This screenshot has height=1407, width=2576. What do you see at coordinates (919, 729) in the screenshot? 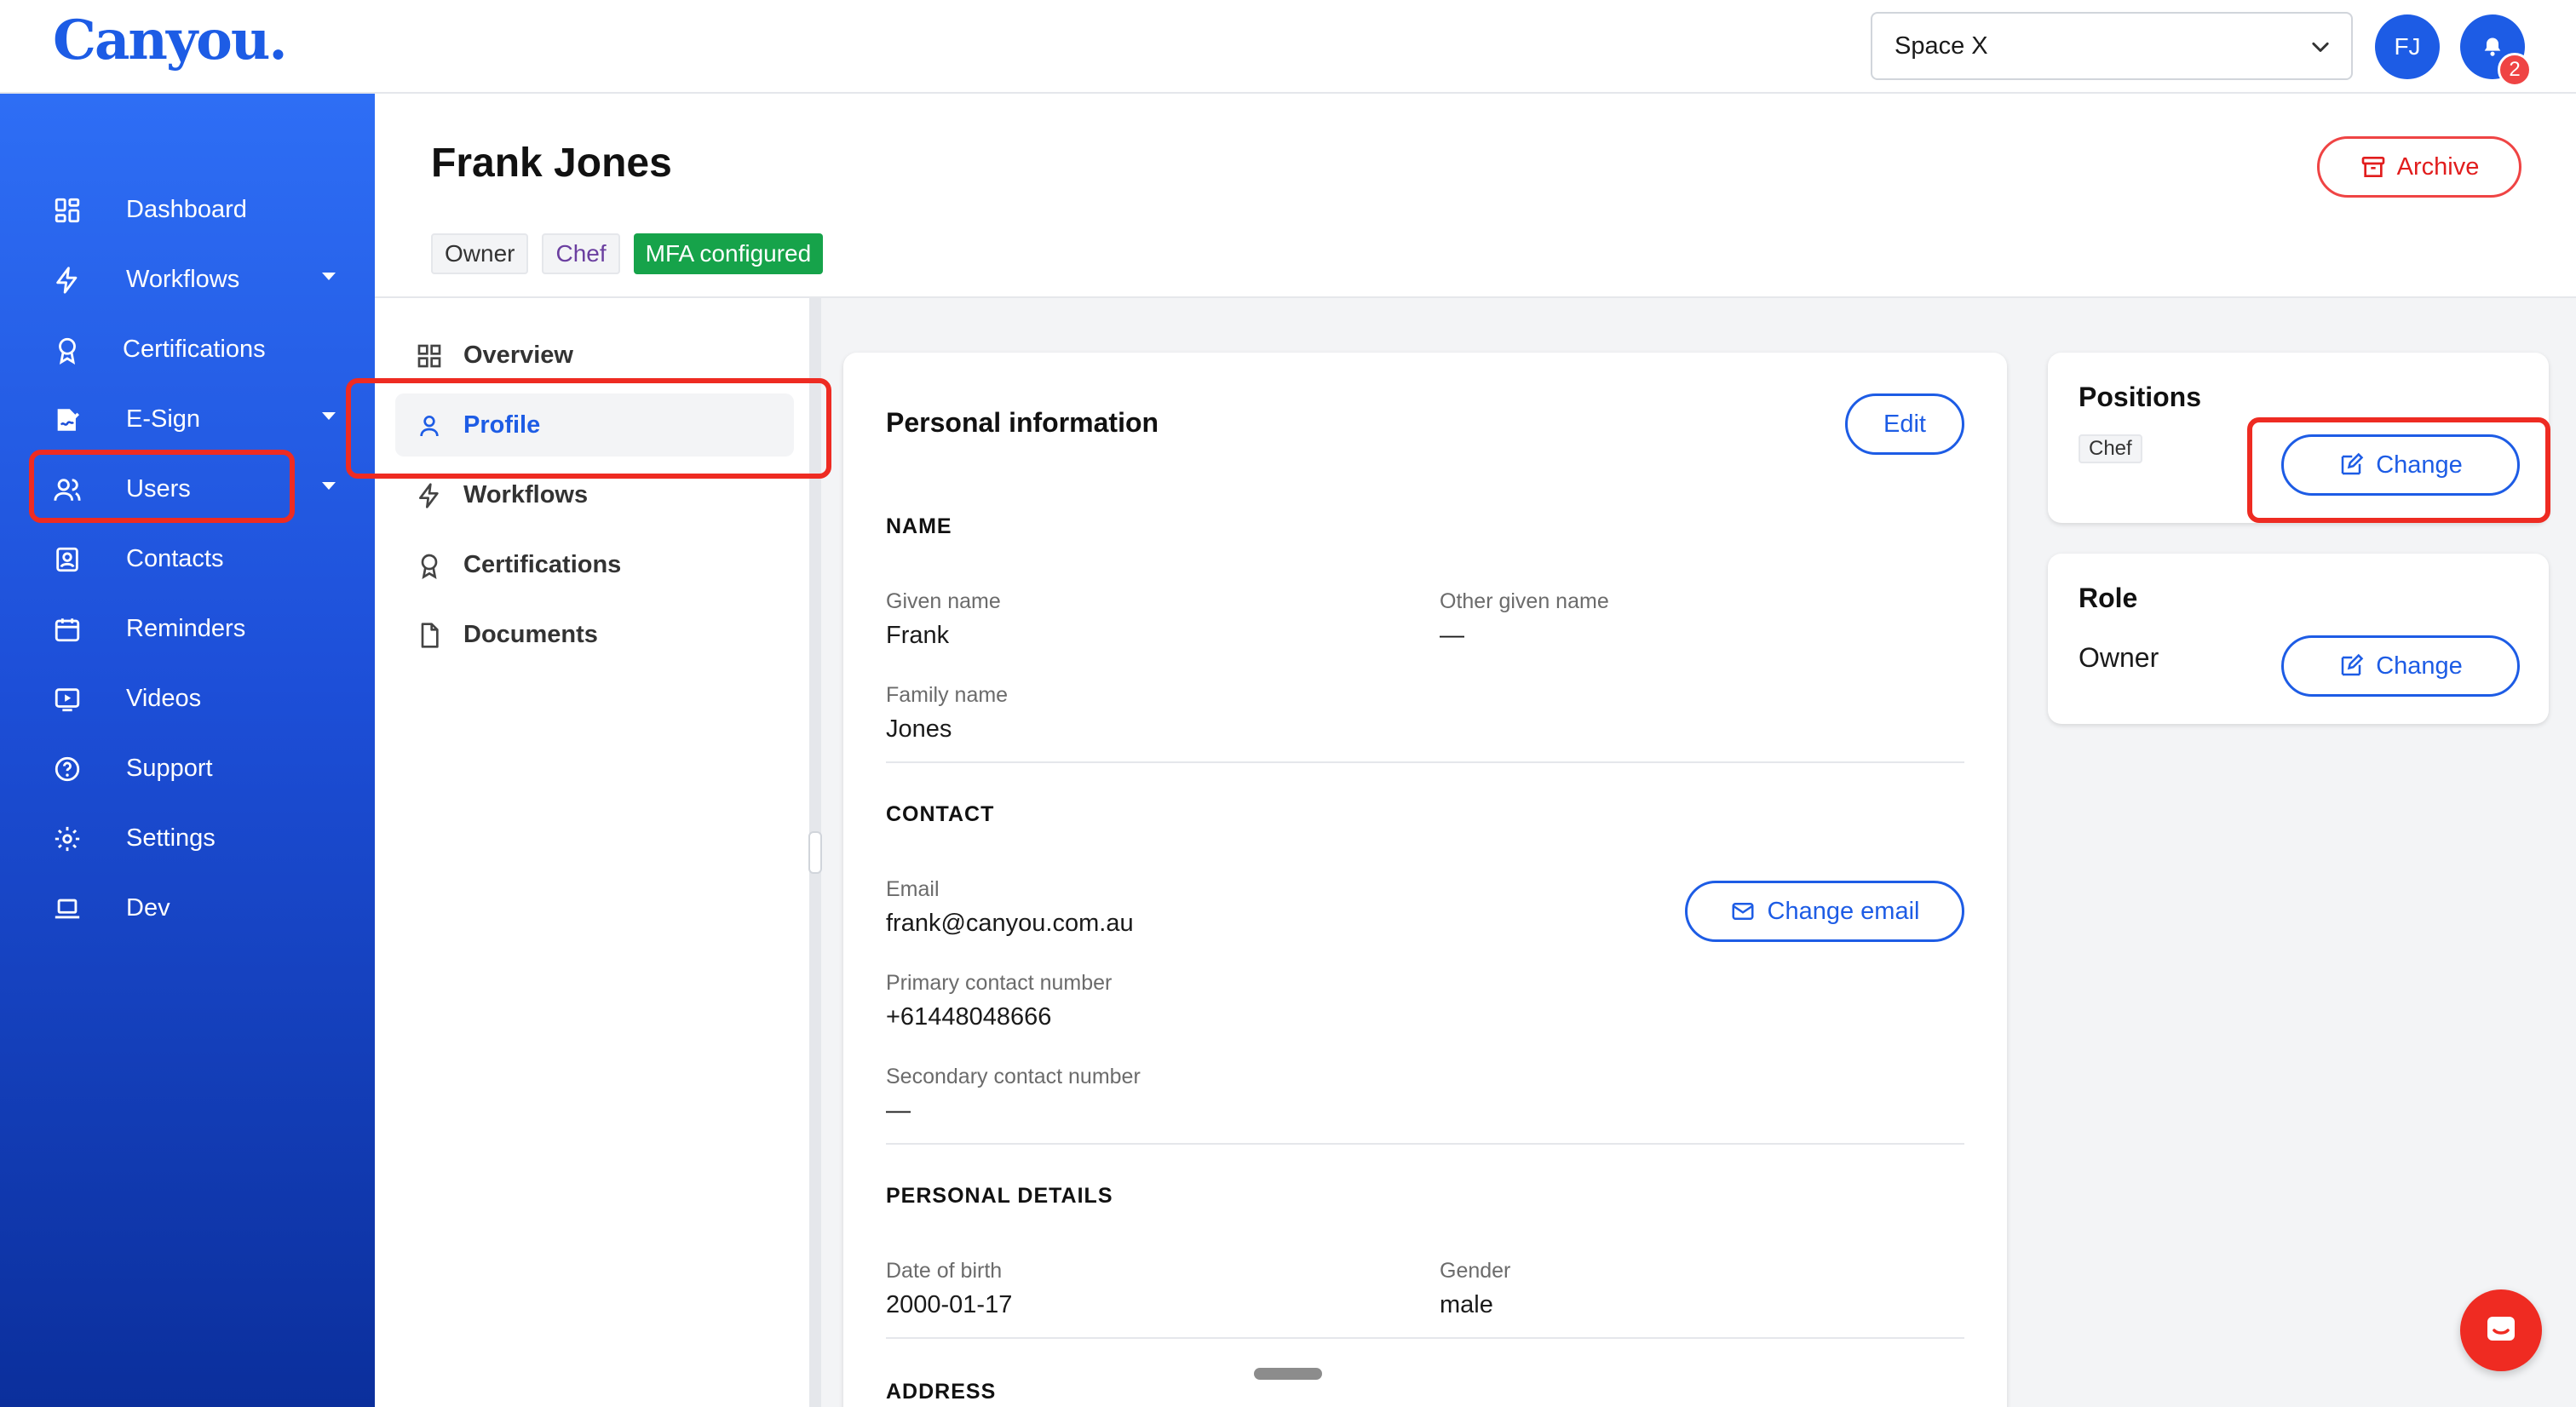
I see `family-name-value: Jones` at bounding box center [919, 729].